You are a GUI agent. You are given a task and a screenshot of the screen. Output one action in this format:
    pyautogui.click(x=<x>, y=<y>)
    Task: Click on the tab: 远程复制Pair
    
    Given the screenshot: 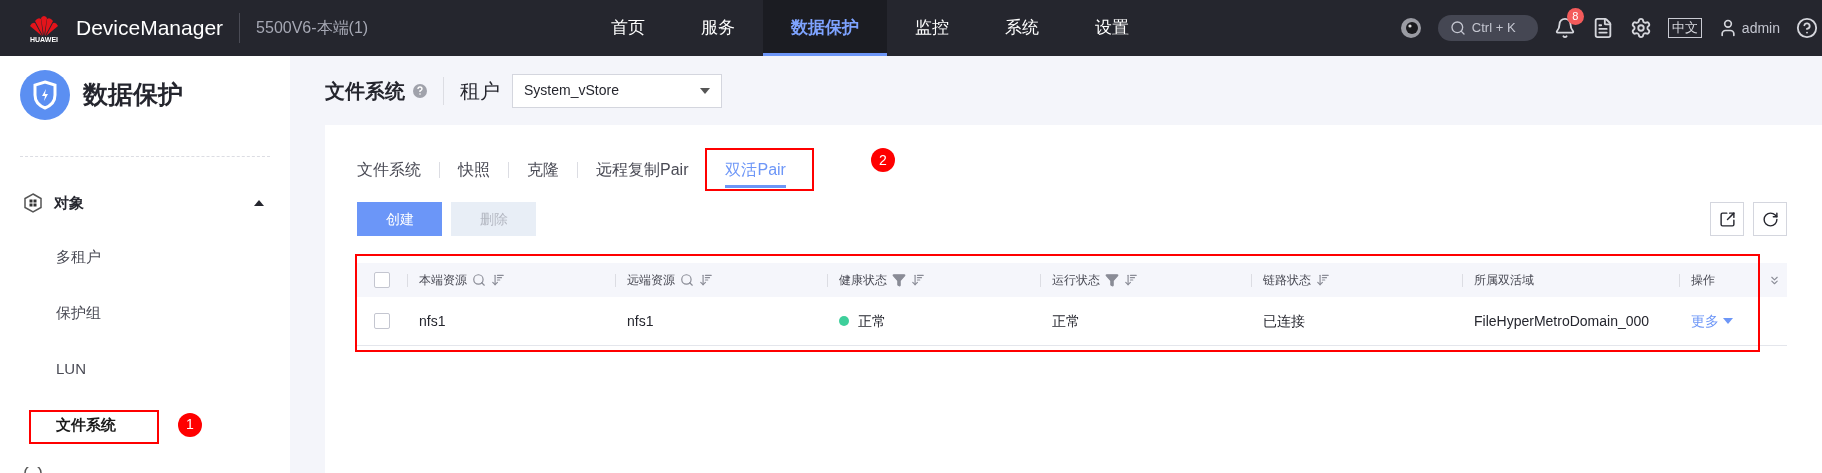 What is the action you would take?
    pyautogui.click(x=642, y=170)
    